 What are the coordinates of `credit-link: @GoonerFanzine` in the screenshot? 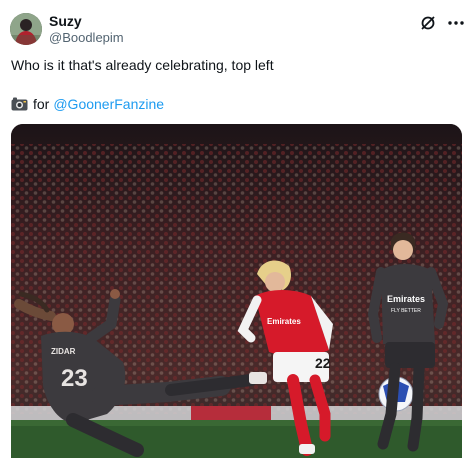 It's located at (108, 104).